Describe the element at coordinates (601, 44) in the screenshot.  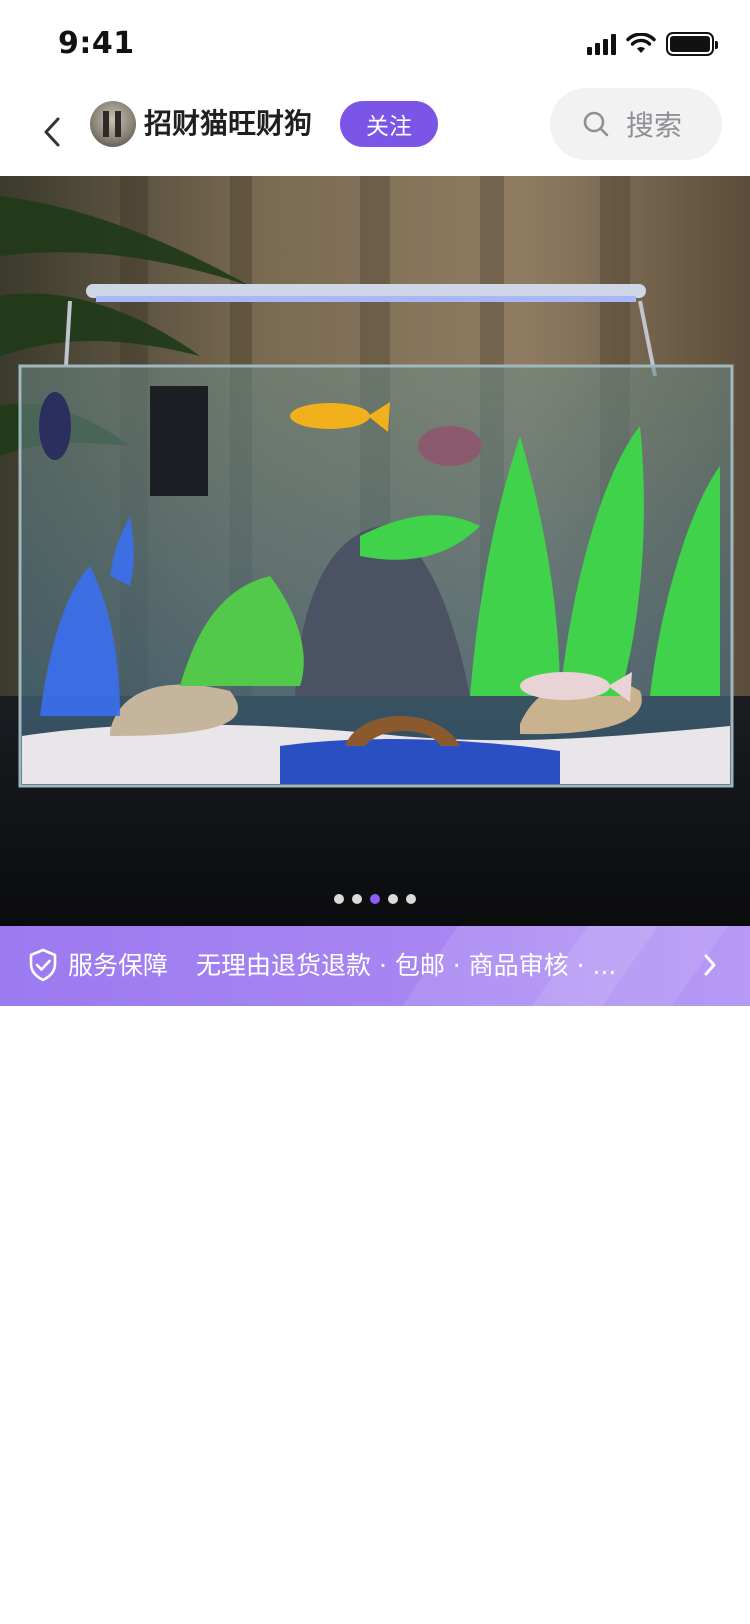
I see `cellular-signal-icon` at that location.